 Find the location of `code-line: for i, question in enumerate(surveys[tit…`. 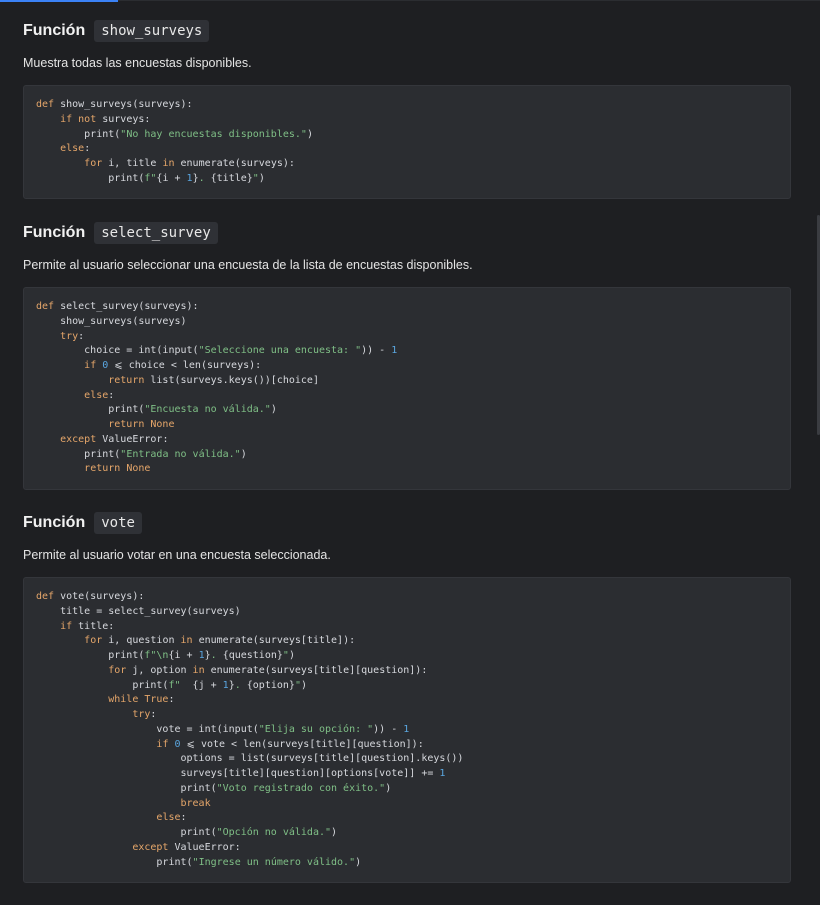

code-line: for i, question in enumerate(surveys[tit… is located at coordinates (220, 641).